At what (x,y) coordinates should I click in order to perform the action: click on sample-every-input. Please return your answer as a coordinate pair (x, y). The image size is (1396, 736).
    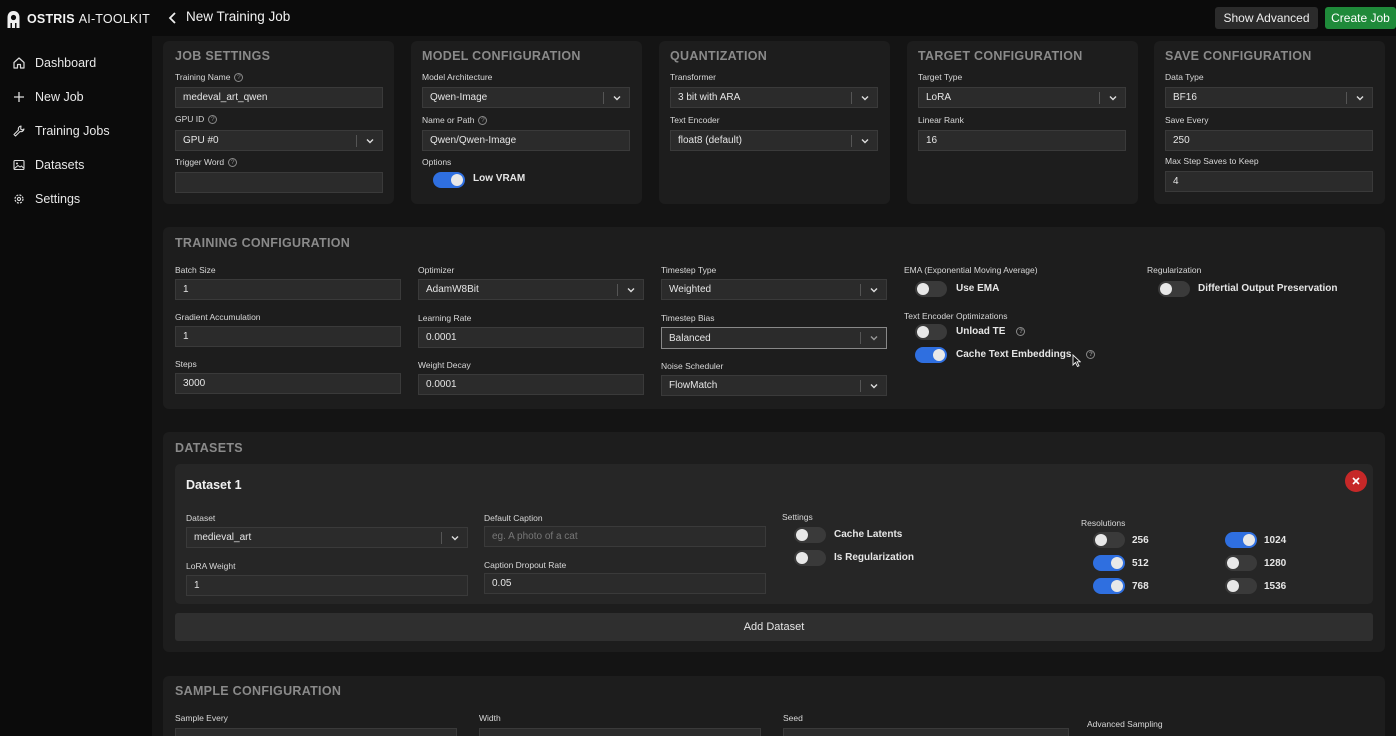
    Looking at the image, I should click on (316, 732).